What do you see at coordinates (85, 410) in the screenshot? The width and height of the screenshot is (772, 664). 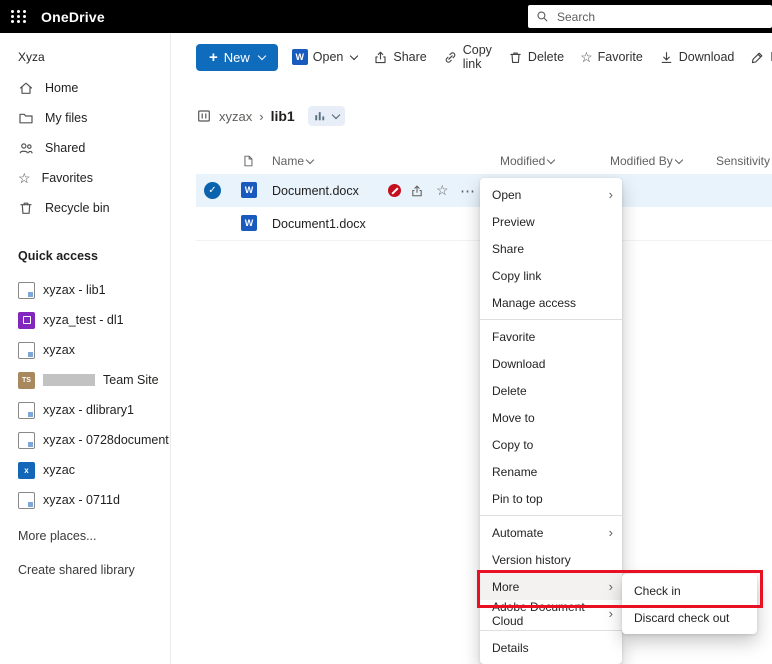 I see `quick-access-item-dlibrary1: xyzax - dlibrary1` at bounding box center [85, 410].